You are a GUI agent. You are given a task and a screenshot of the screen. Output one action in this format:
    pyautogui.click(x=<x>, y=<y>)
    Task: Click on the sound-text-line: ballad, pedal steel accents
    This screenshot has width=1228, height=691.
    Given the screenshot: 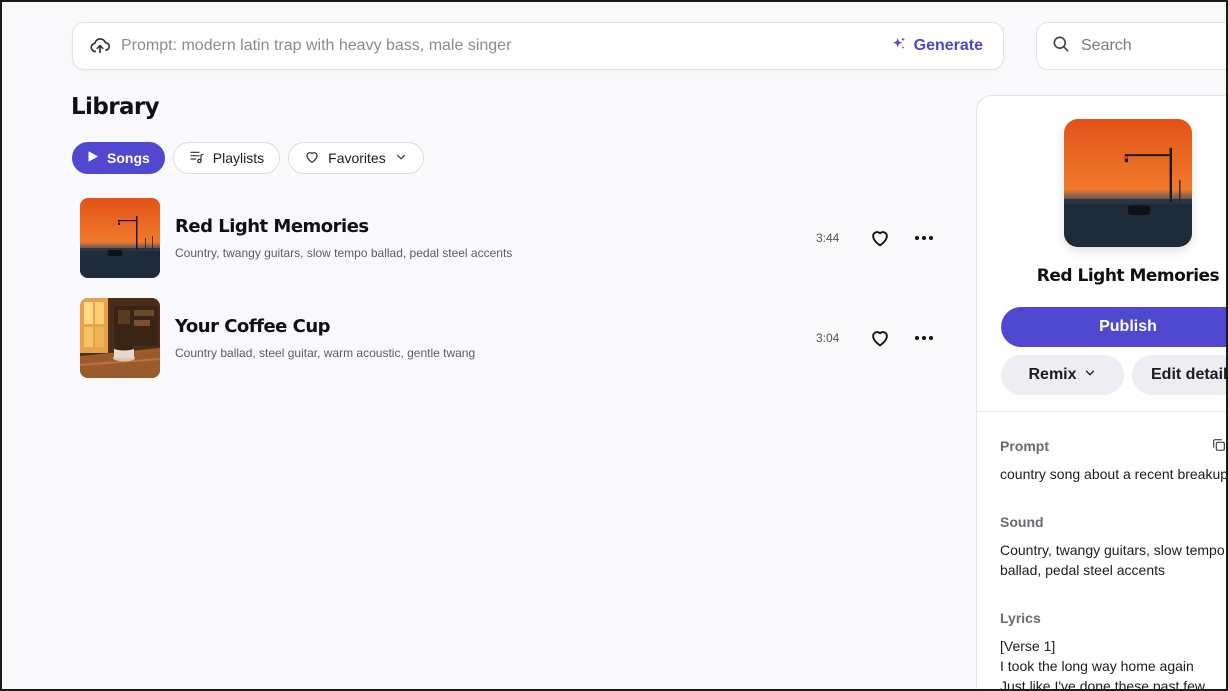 What is the action you would take?
    pyautogui.click(x=1082, y=570)
    